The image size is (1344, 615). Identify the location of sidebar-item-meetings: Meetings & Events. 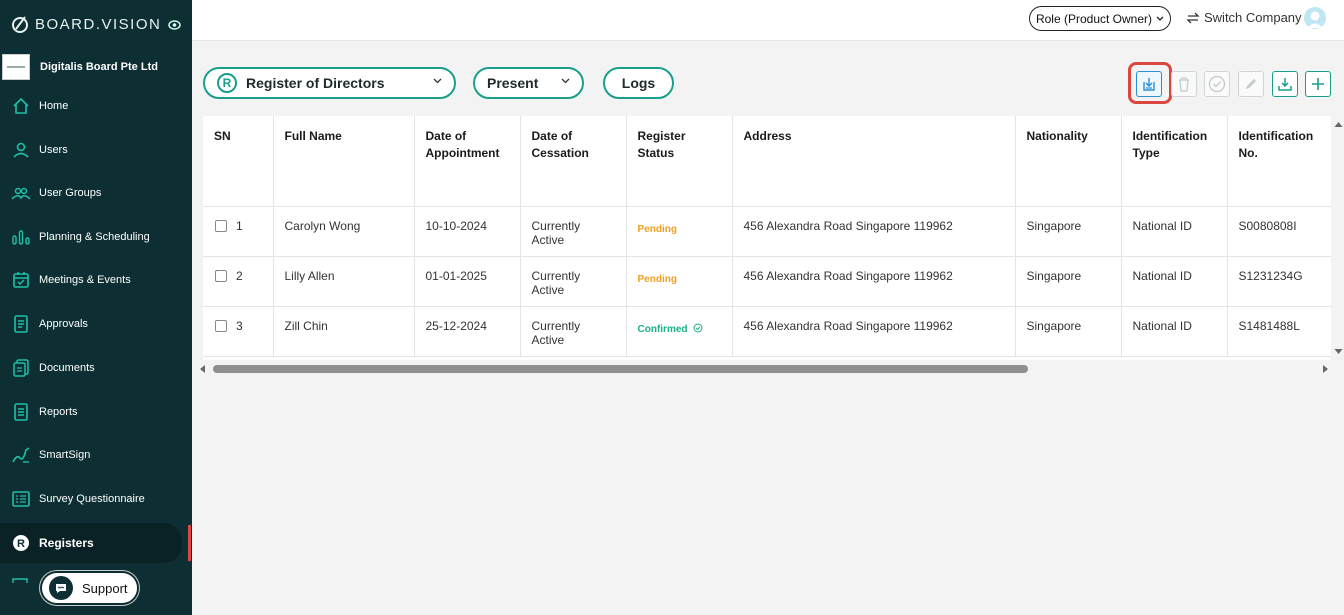
(96, 280).